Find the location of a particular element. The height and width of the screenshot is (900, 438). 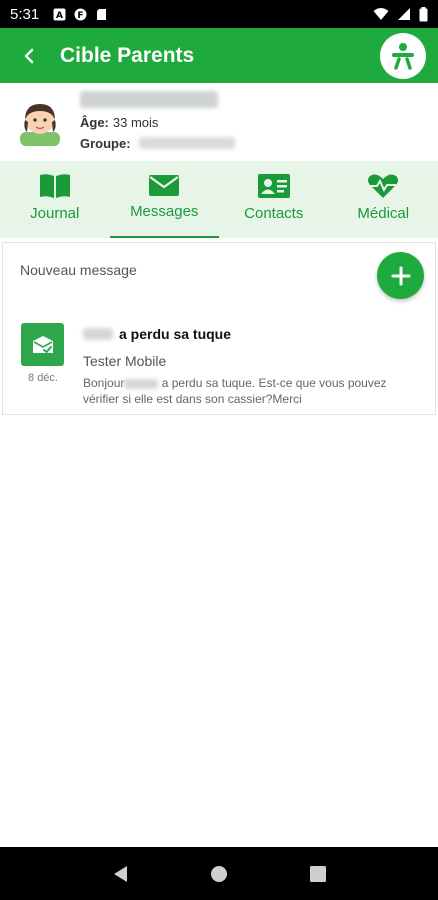

message-read-icon is located at coordinates (42, 344).